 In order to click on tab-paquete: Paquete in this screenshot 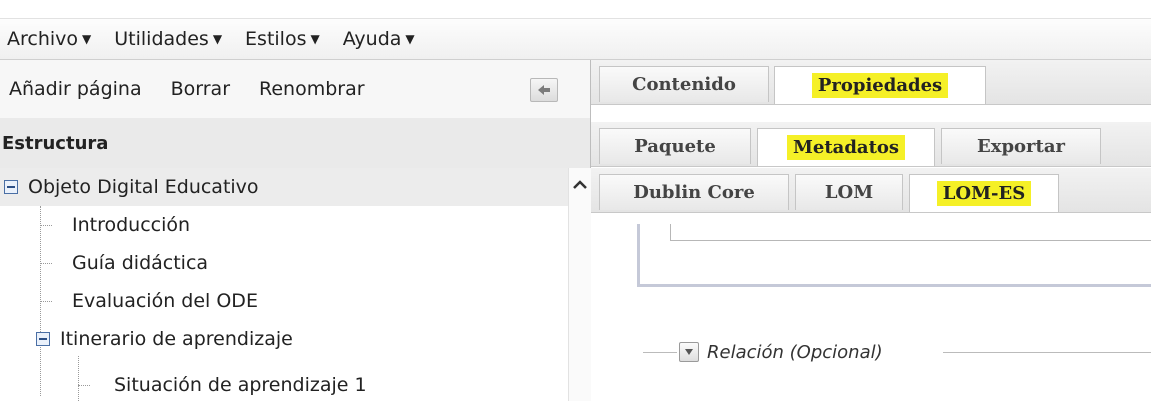, I will do `click(675, 146)`.